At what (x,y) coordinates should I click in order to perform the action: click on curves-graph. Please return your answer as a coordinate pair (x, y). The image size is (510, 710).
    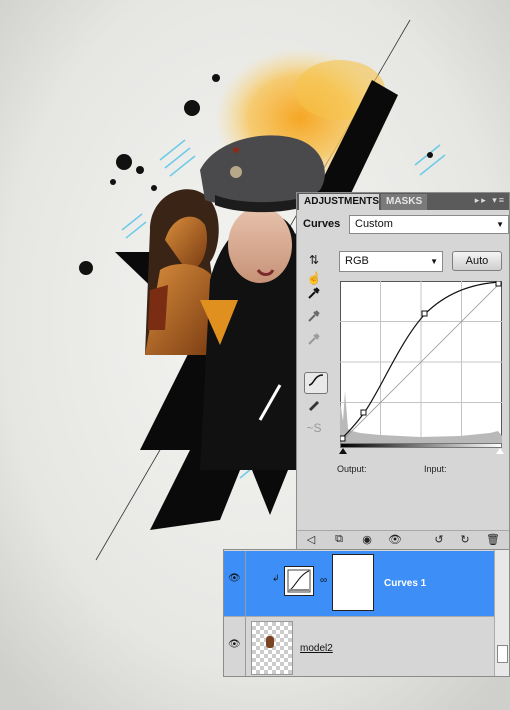
    Looking at the image, I should click on (421, 362).